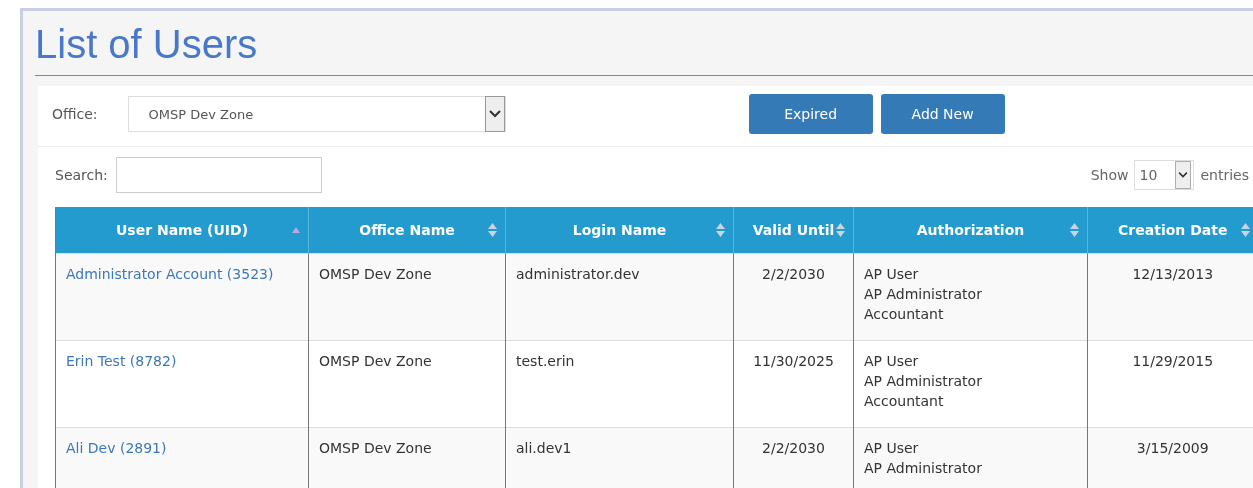  What do you see at coordinates (545, 361) in the screenshot?
I see `table-cell: test.erin` at bounding box center [545, 361].